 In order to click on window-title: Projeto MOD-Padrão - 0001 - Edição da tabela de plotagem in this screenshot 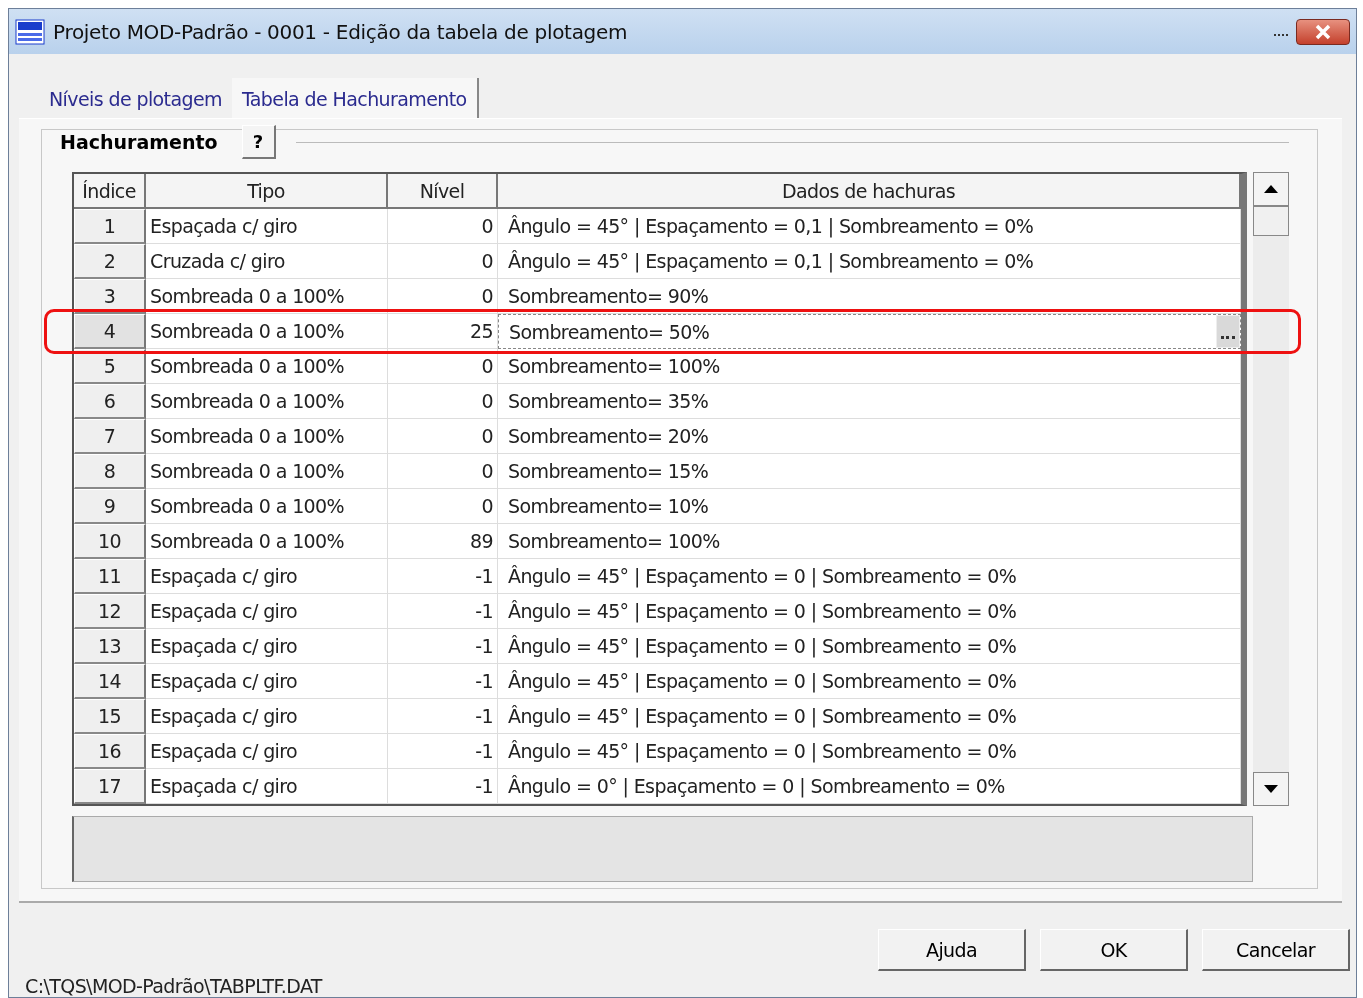, I will do `click(341, 31)`.